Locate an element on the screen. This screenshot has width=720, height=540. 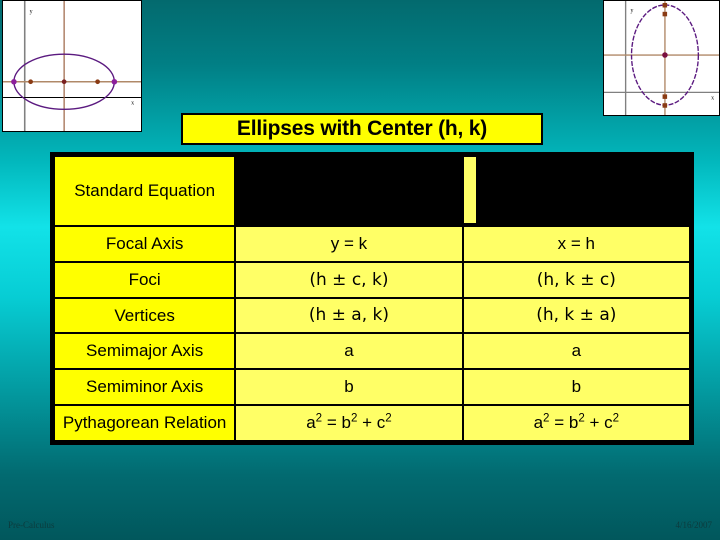
vertical-ellipse-graph: y x is located at coordinates (661, 58).